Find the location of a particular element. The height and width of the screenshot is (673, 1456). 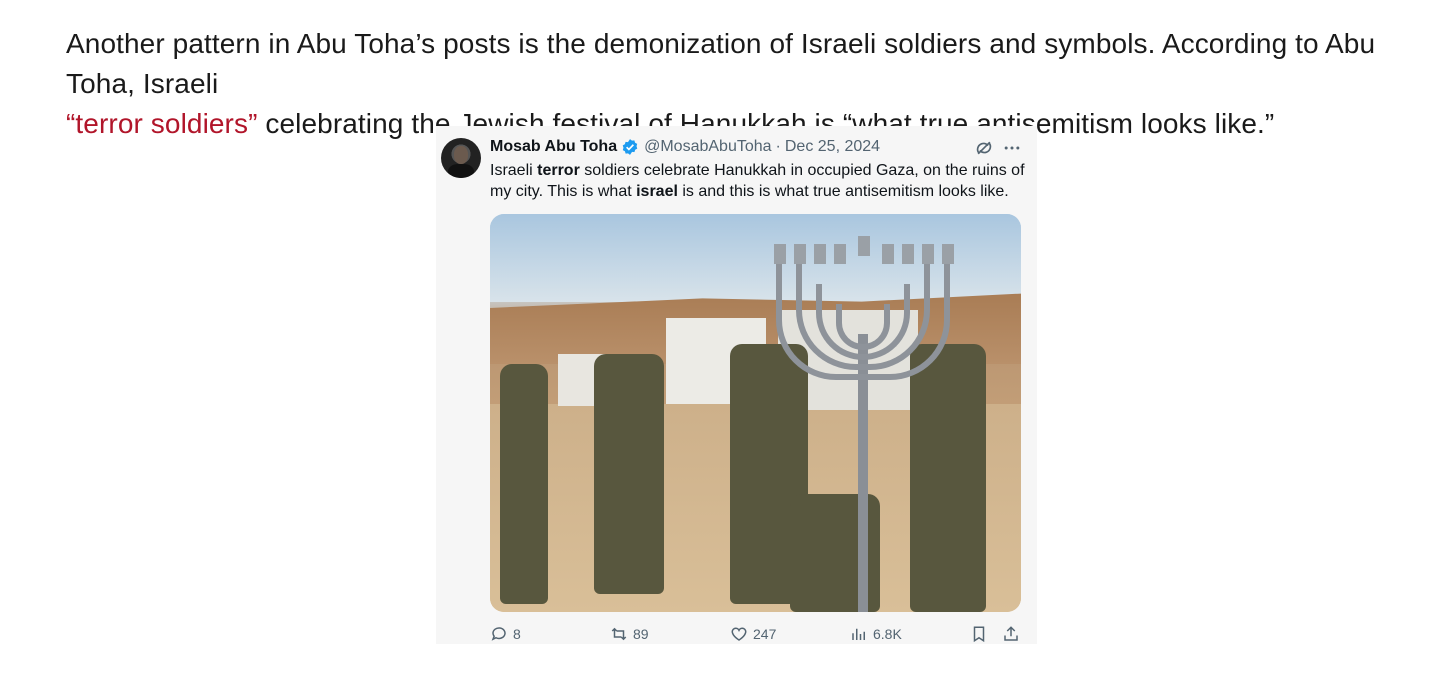

repost-button: 89 is located at coordinates (629, 634).